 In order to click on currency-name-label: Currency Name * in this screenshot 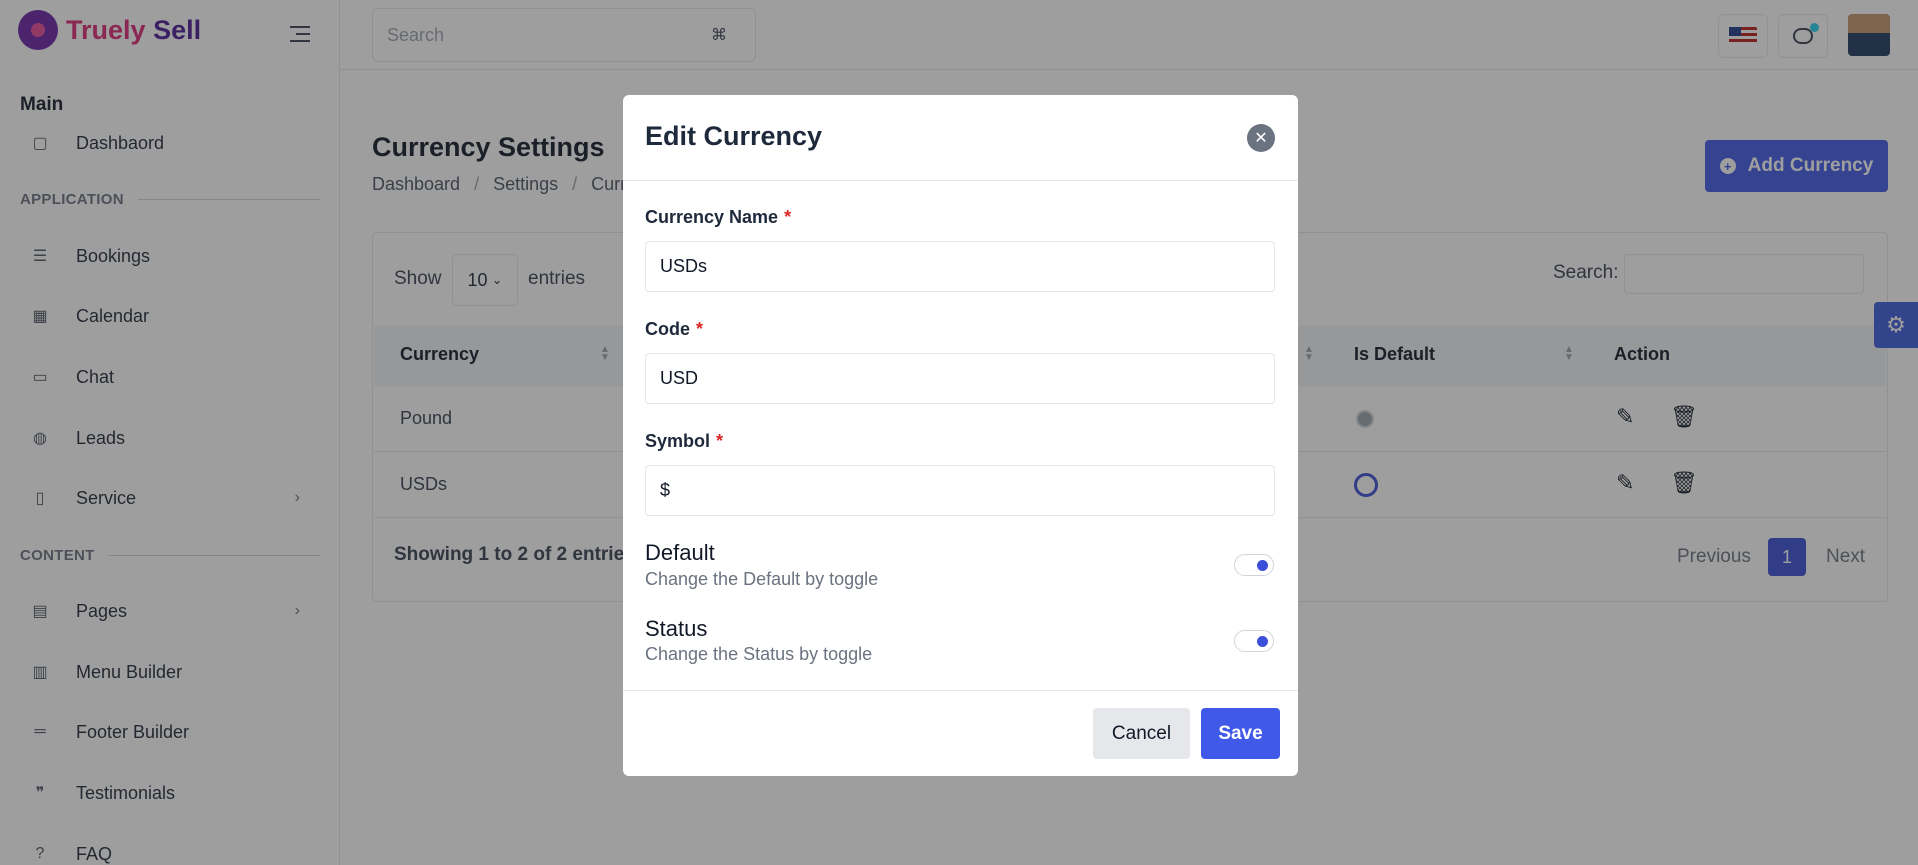, I will do `click(718, 217)`.